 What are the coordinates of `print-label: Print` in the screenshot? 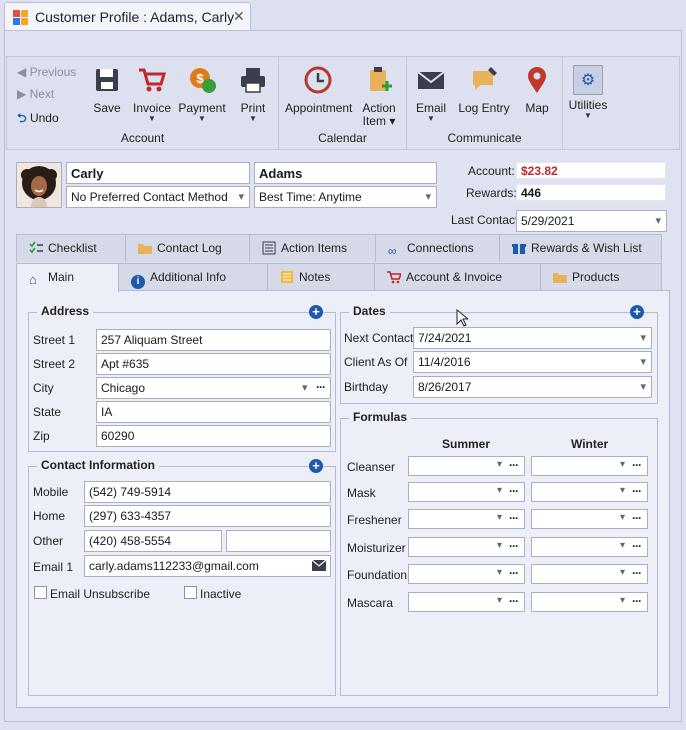 It's located at (253, 108).